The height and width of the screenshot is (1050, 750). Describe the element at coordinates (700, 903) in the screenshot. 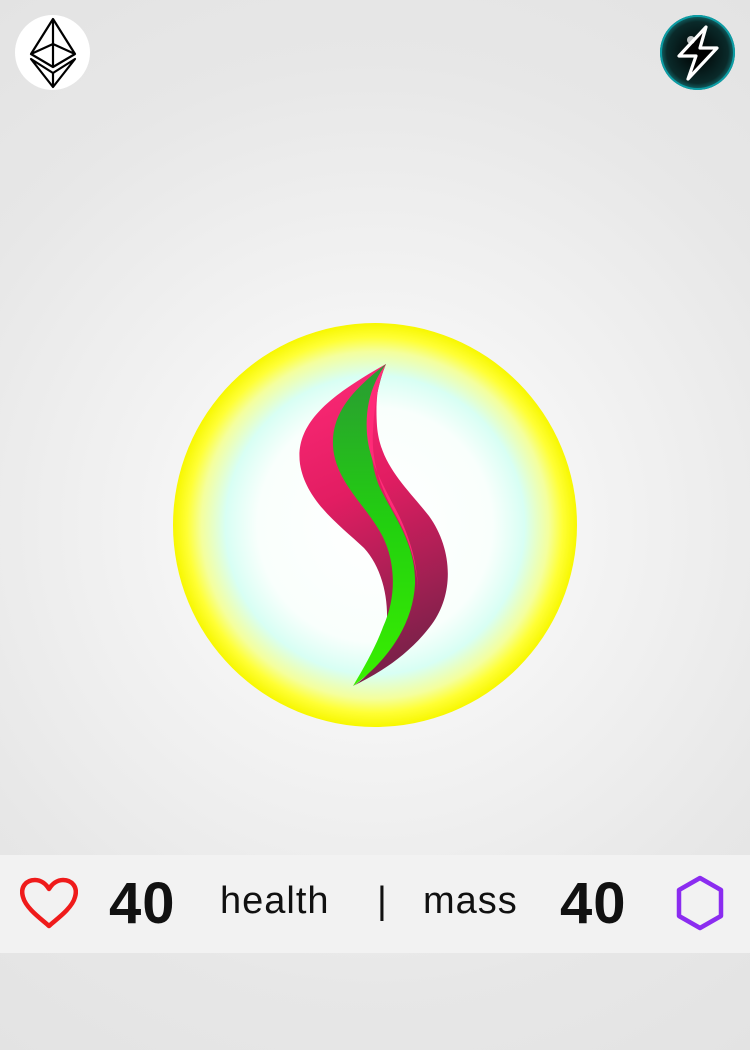

I see `hexagon-icon` at that location.